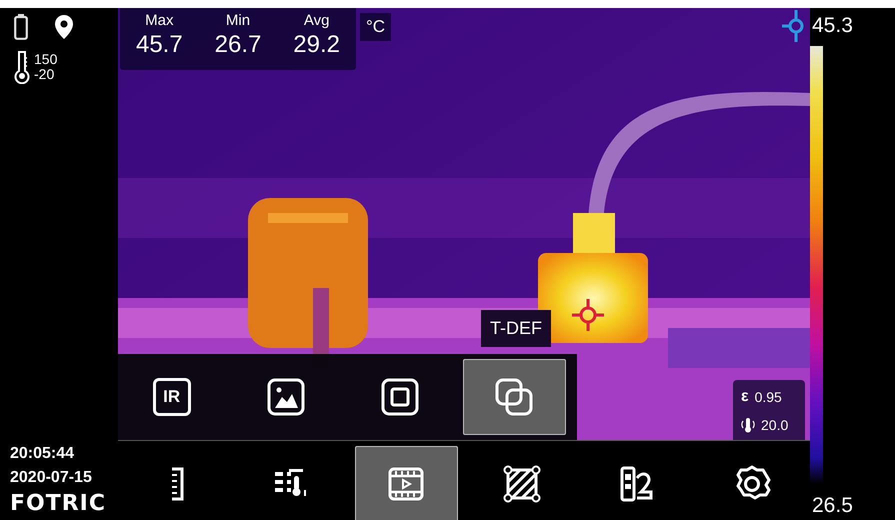  Describe the element at coordinates (159, 20) in the screenshot. I see `stat-label: Max` at that location.